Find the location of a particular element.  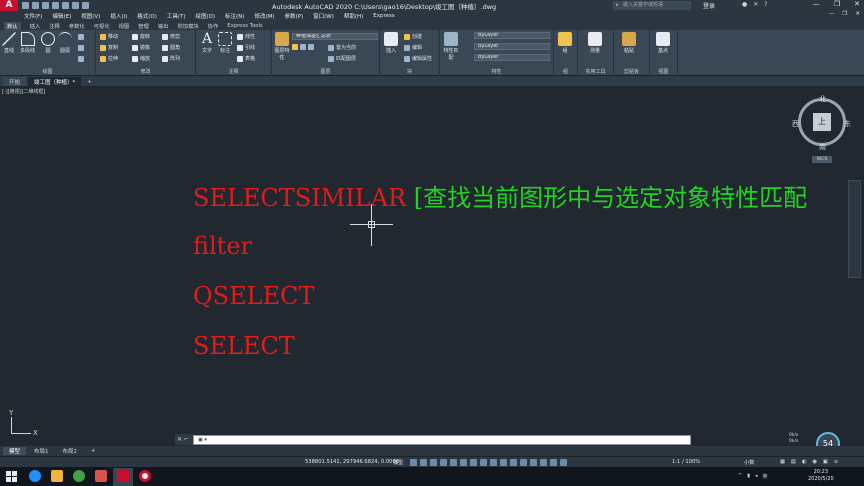

edge-browser-icon is located at coordinates (35, 476).